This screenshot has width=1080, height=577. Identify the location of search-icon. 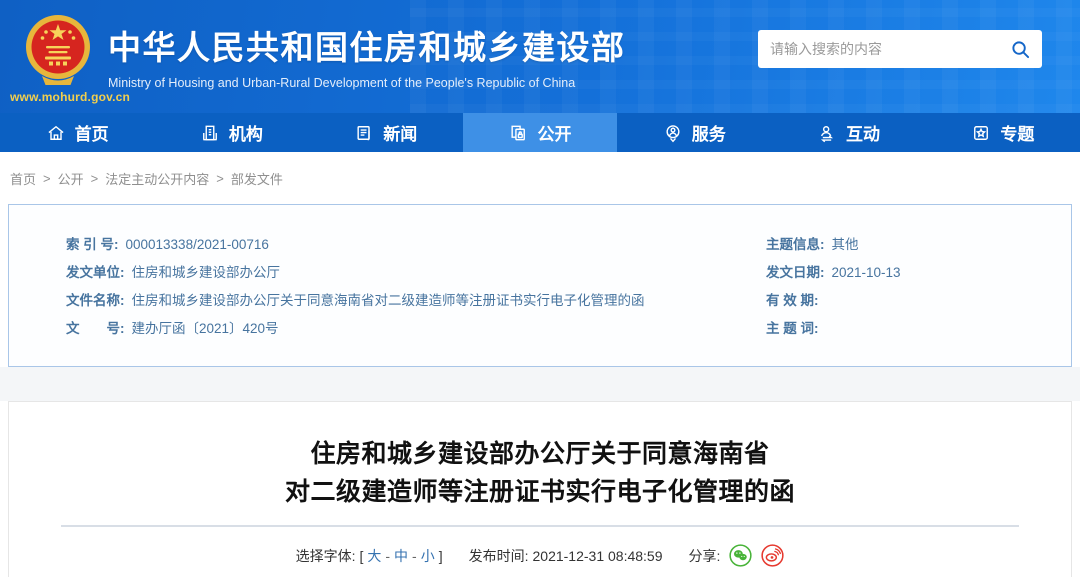
(1021, 49).